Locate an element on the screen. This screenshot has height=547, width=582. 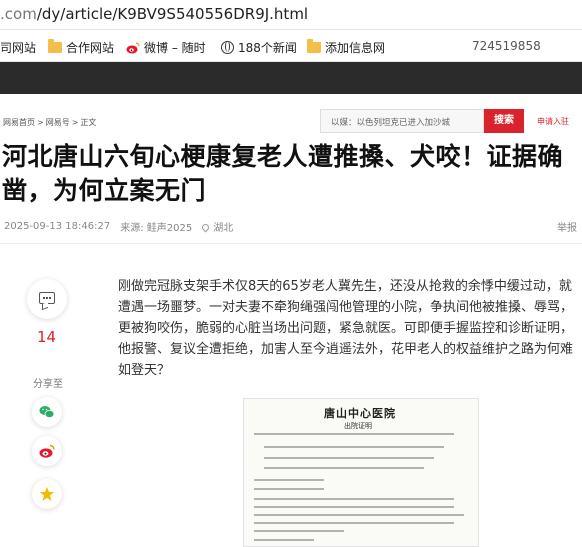
location: 湖北 is located at coordinates (217, 226).